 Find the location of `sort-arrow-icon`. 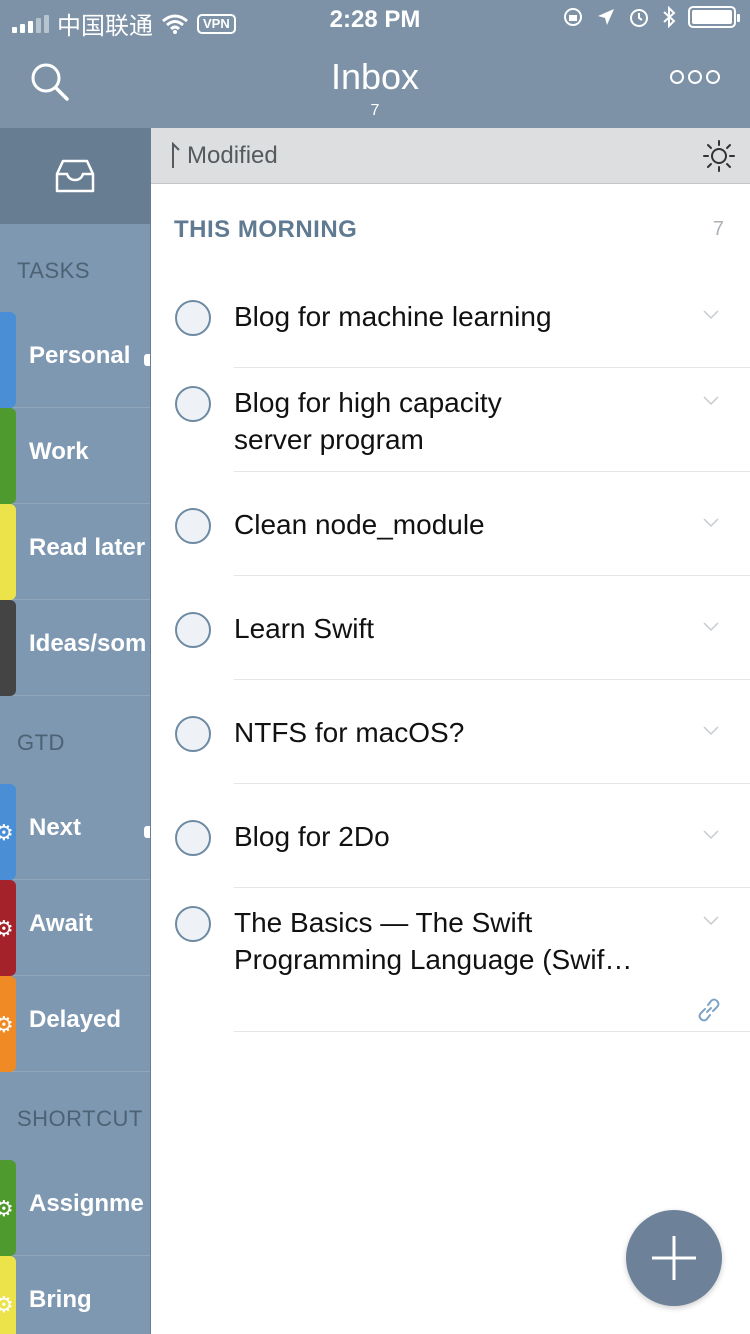

sort-arrow-icon is located at coordinates (176, 155).